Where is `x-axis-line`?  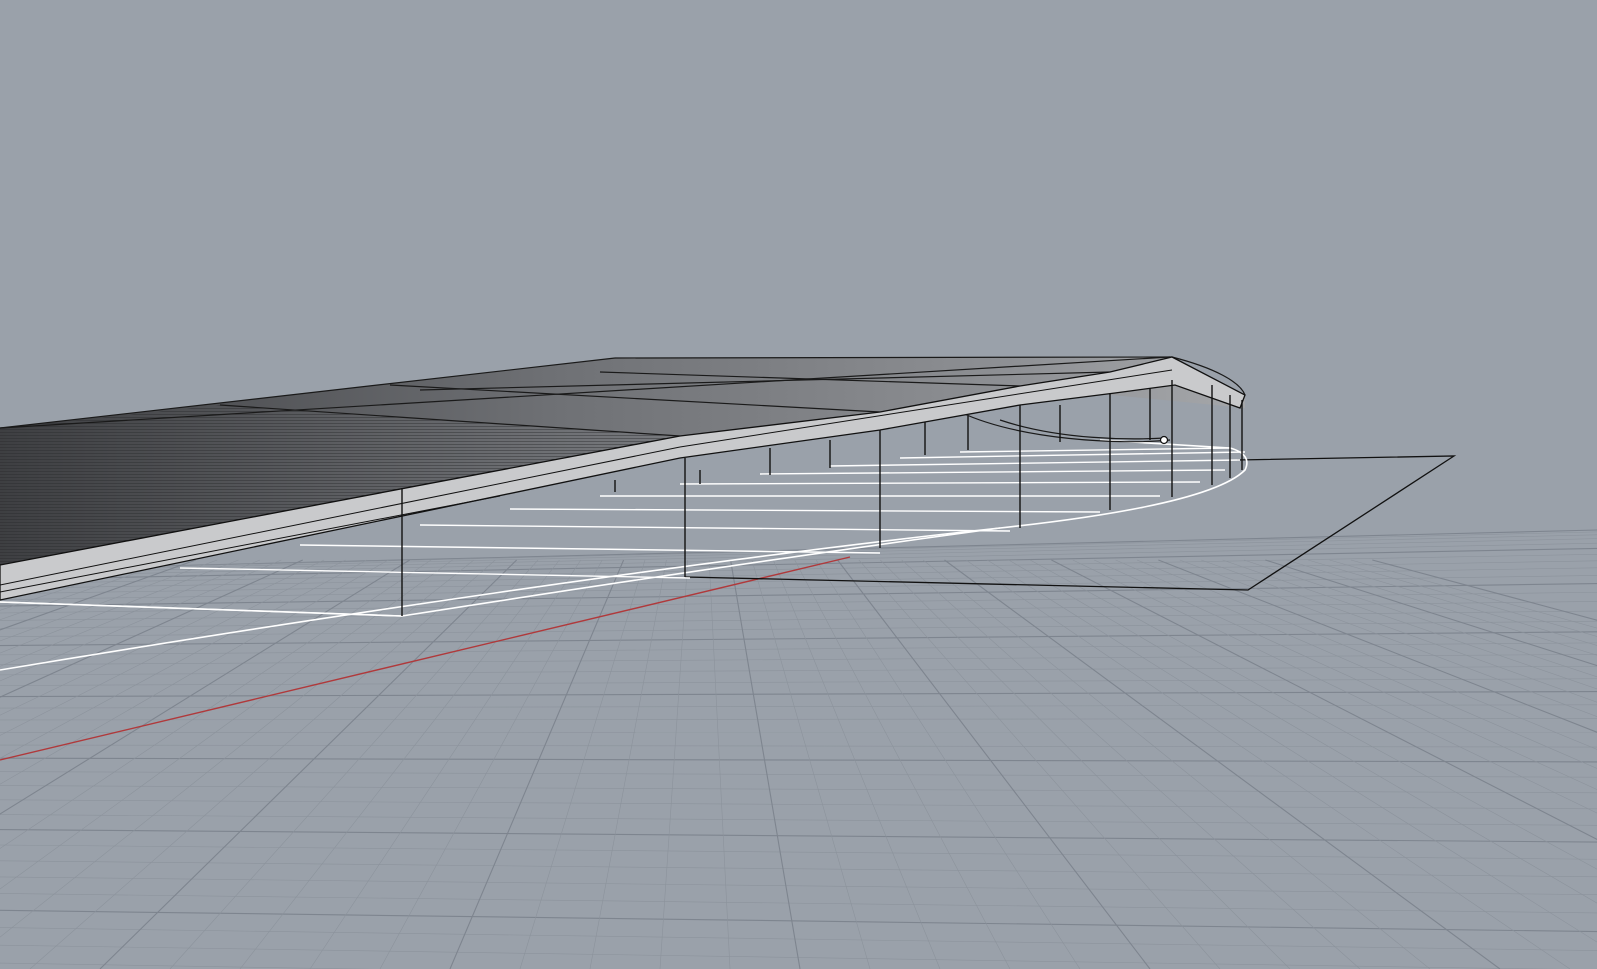 x-axis-line is located at coordinates (425, 658).